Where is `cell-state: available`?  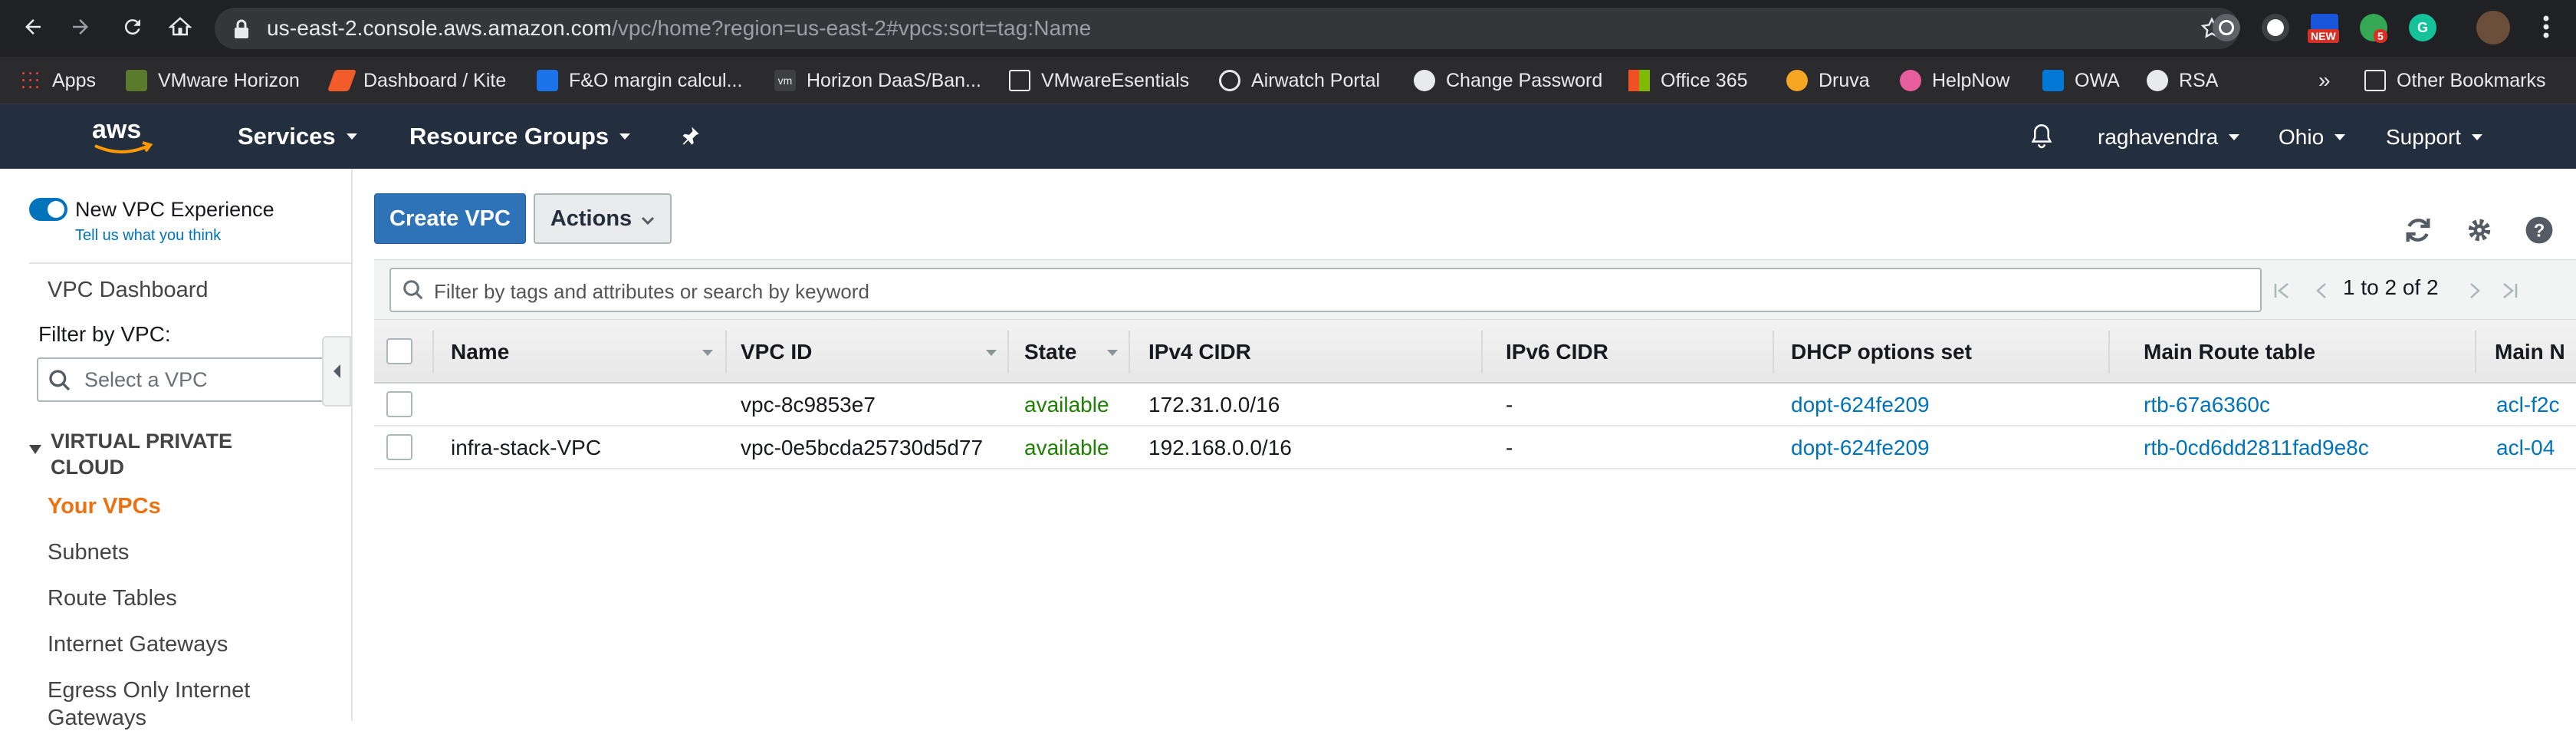
cell-state: available is located at coordinates (1067, 447).